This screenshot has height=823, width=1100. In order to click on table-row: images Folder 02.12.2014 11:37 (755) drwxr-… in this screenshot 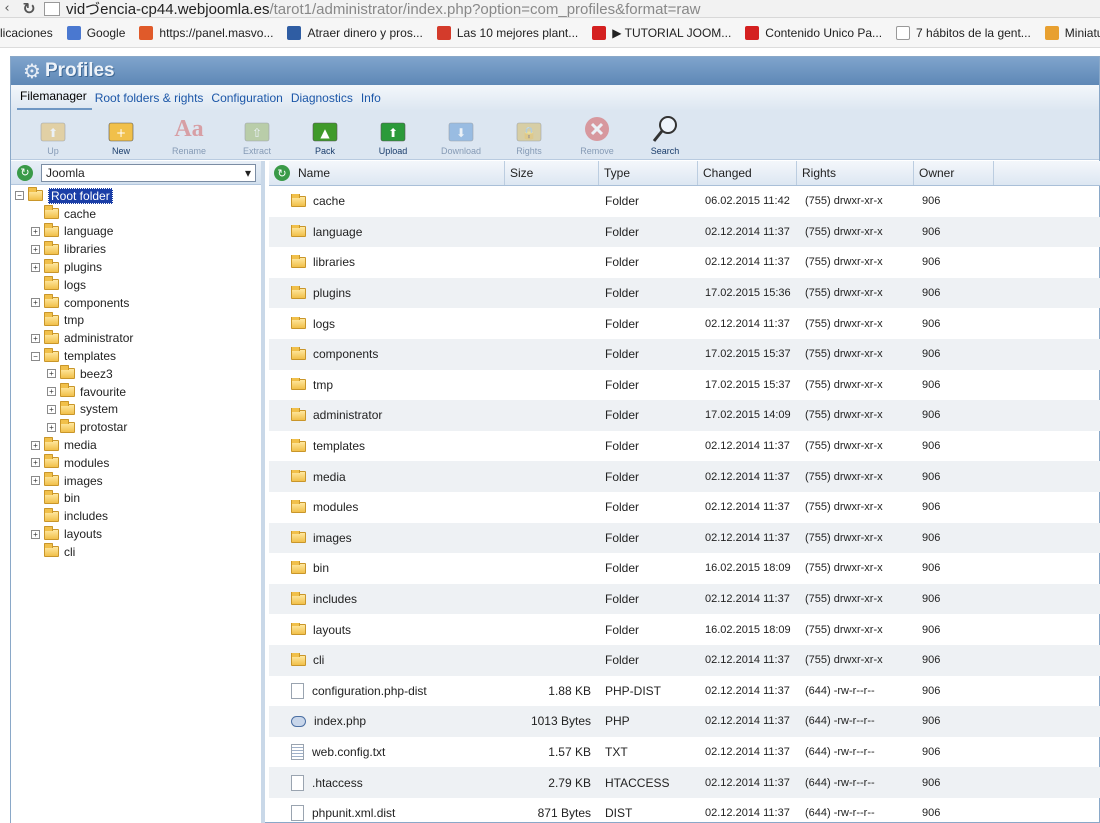, I will do `click(684, 538)`.